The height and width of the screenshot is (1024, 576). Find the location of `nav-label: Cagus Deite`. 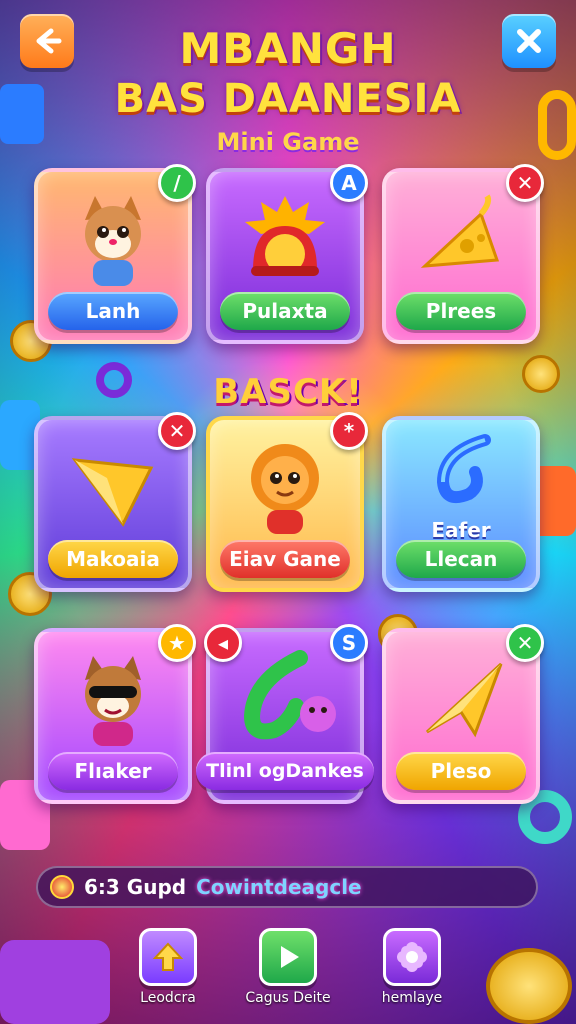

nav-label: Cagus Deite is located at coordinates (288, 998).